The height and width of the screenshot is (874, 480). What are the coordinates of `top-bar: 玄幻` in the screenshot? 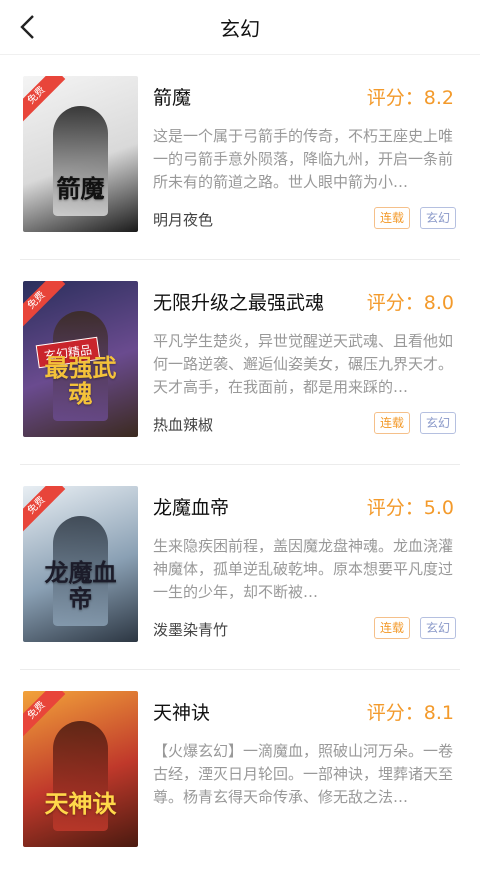 It's located at (240, 27).